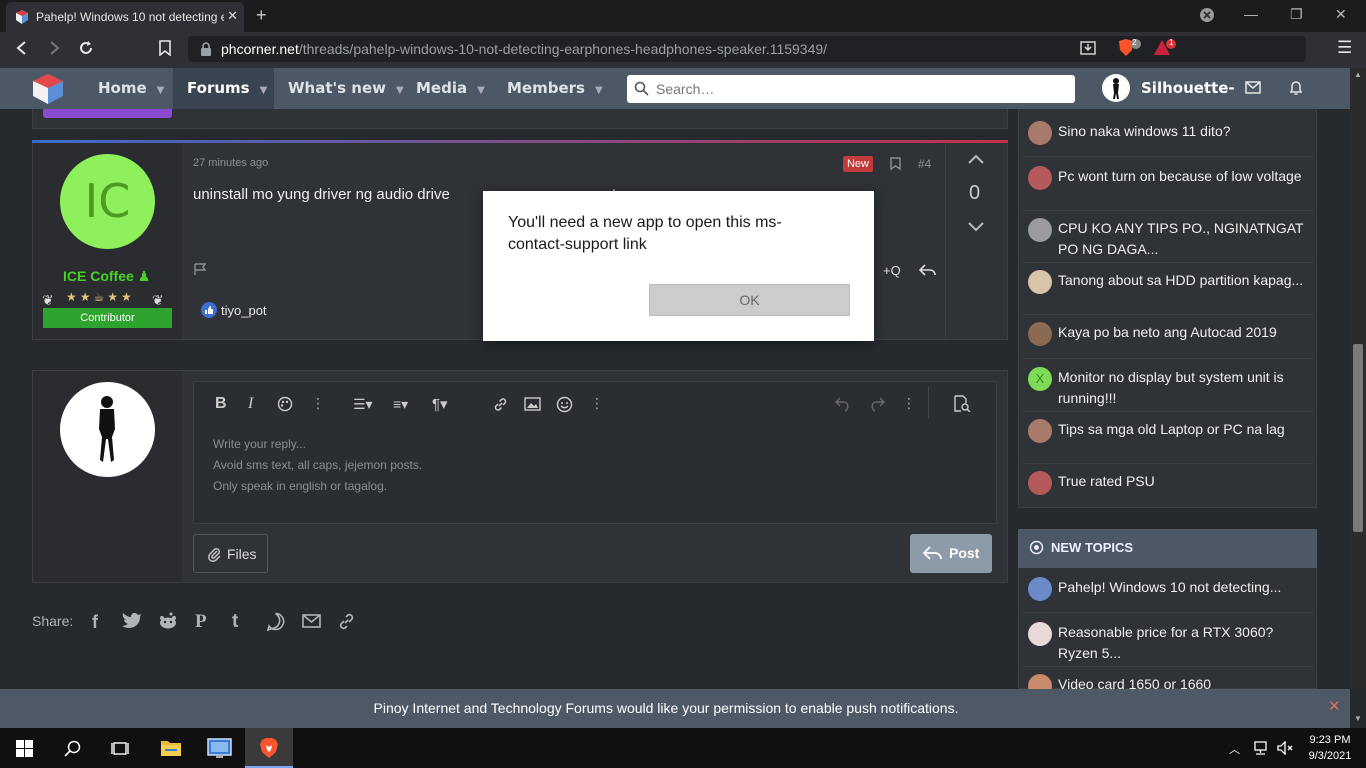 The image size is (1366, 768). Describe the element at coordinates (683, 748) in the screenshot. I see `windows-taskbar` at that location.